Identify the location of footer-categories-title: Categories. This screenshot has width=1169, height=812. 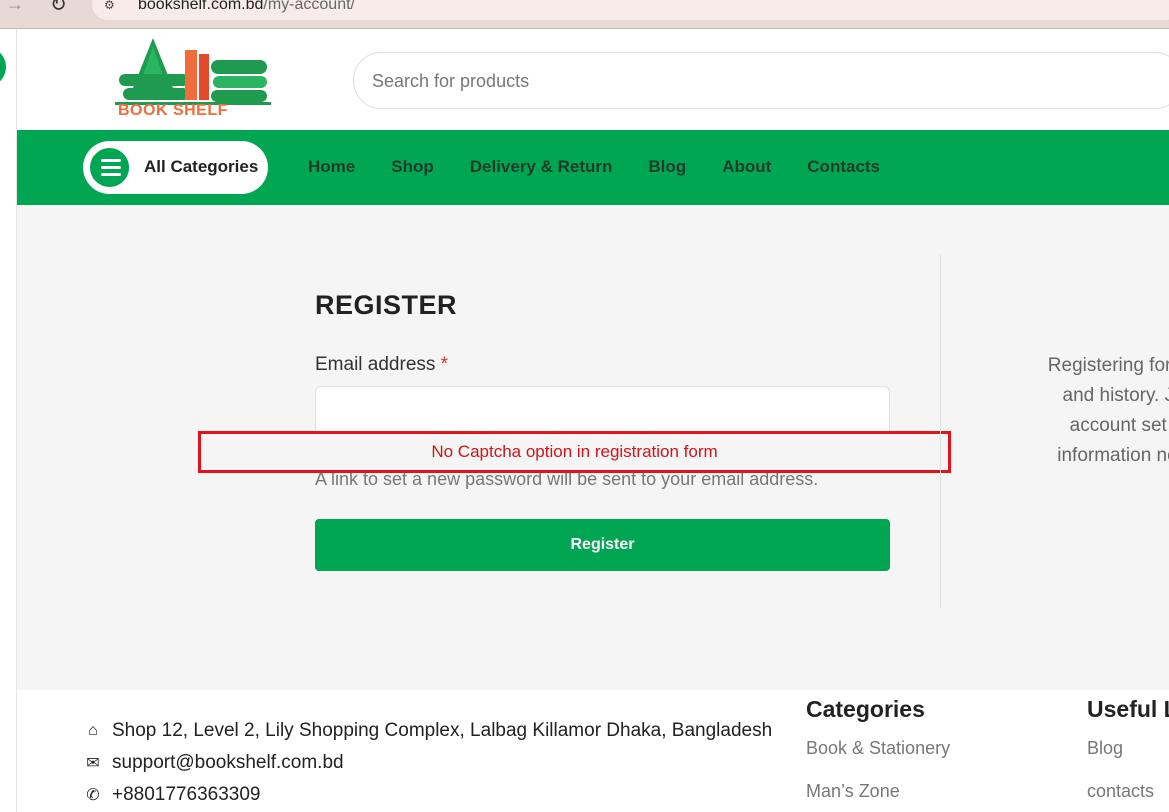
(865, 709).